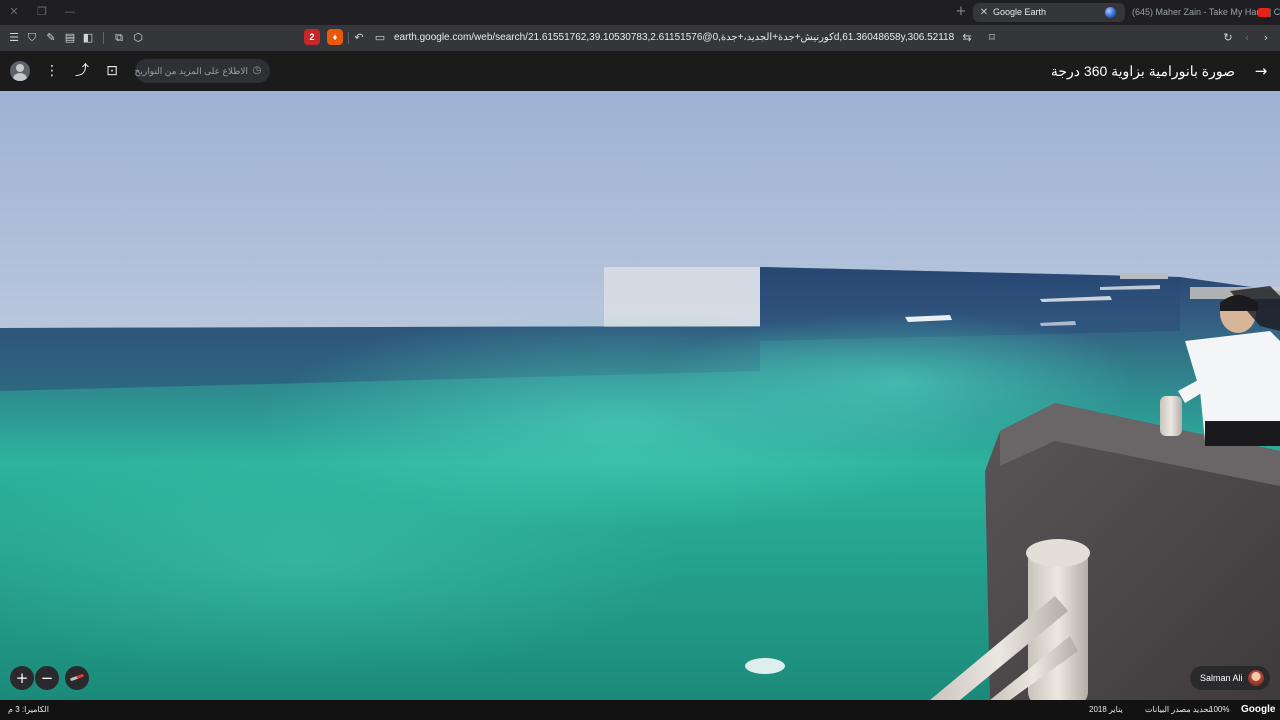 Image resolution: width=1280 pixels, height=720 pixels. Describe the element at coordinates (14, 38) in the screenshot. I see `menu-icon: ☰` at that location.